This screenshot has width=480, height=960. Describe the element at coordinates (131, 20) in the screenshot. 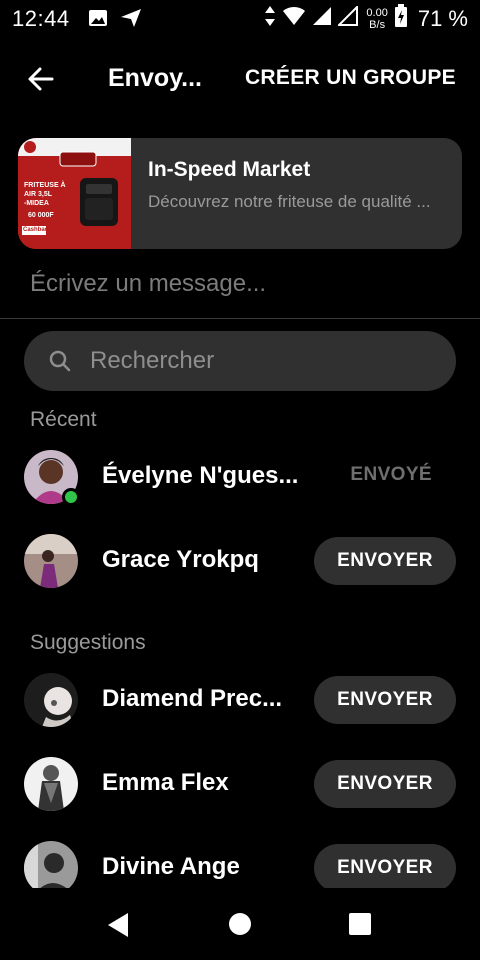

I see `send-arrow-icon` at that location.